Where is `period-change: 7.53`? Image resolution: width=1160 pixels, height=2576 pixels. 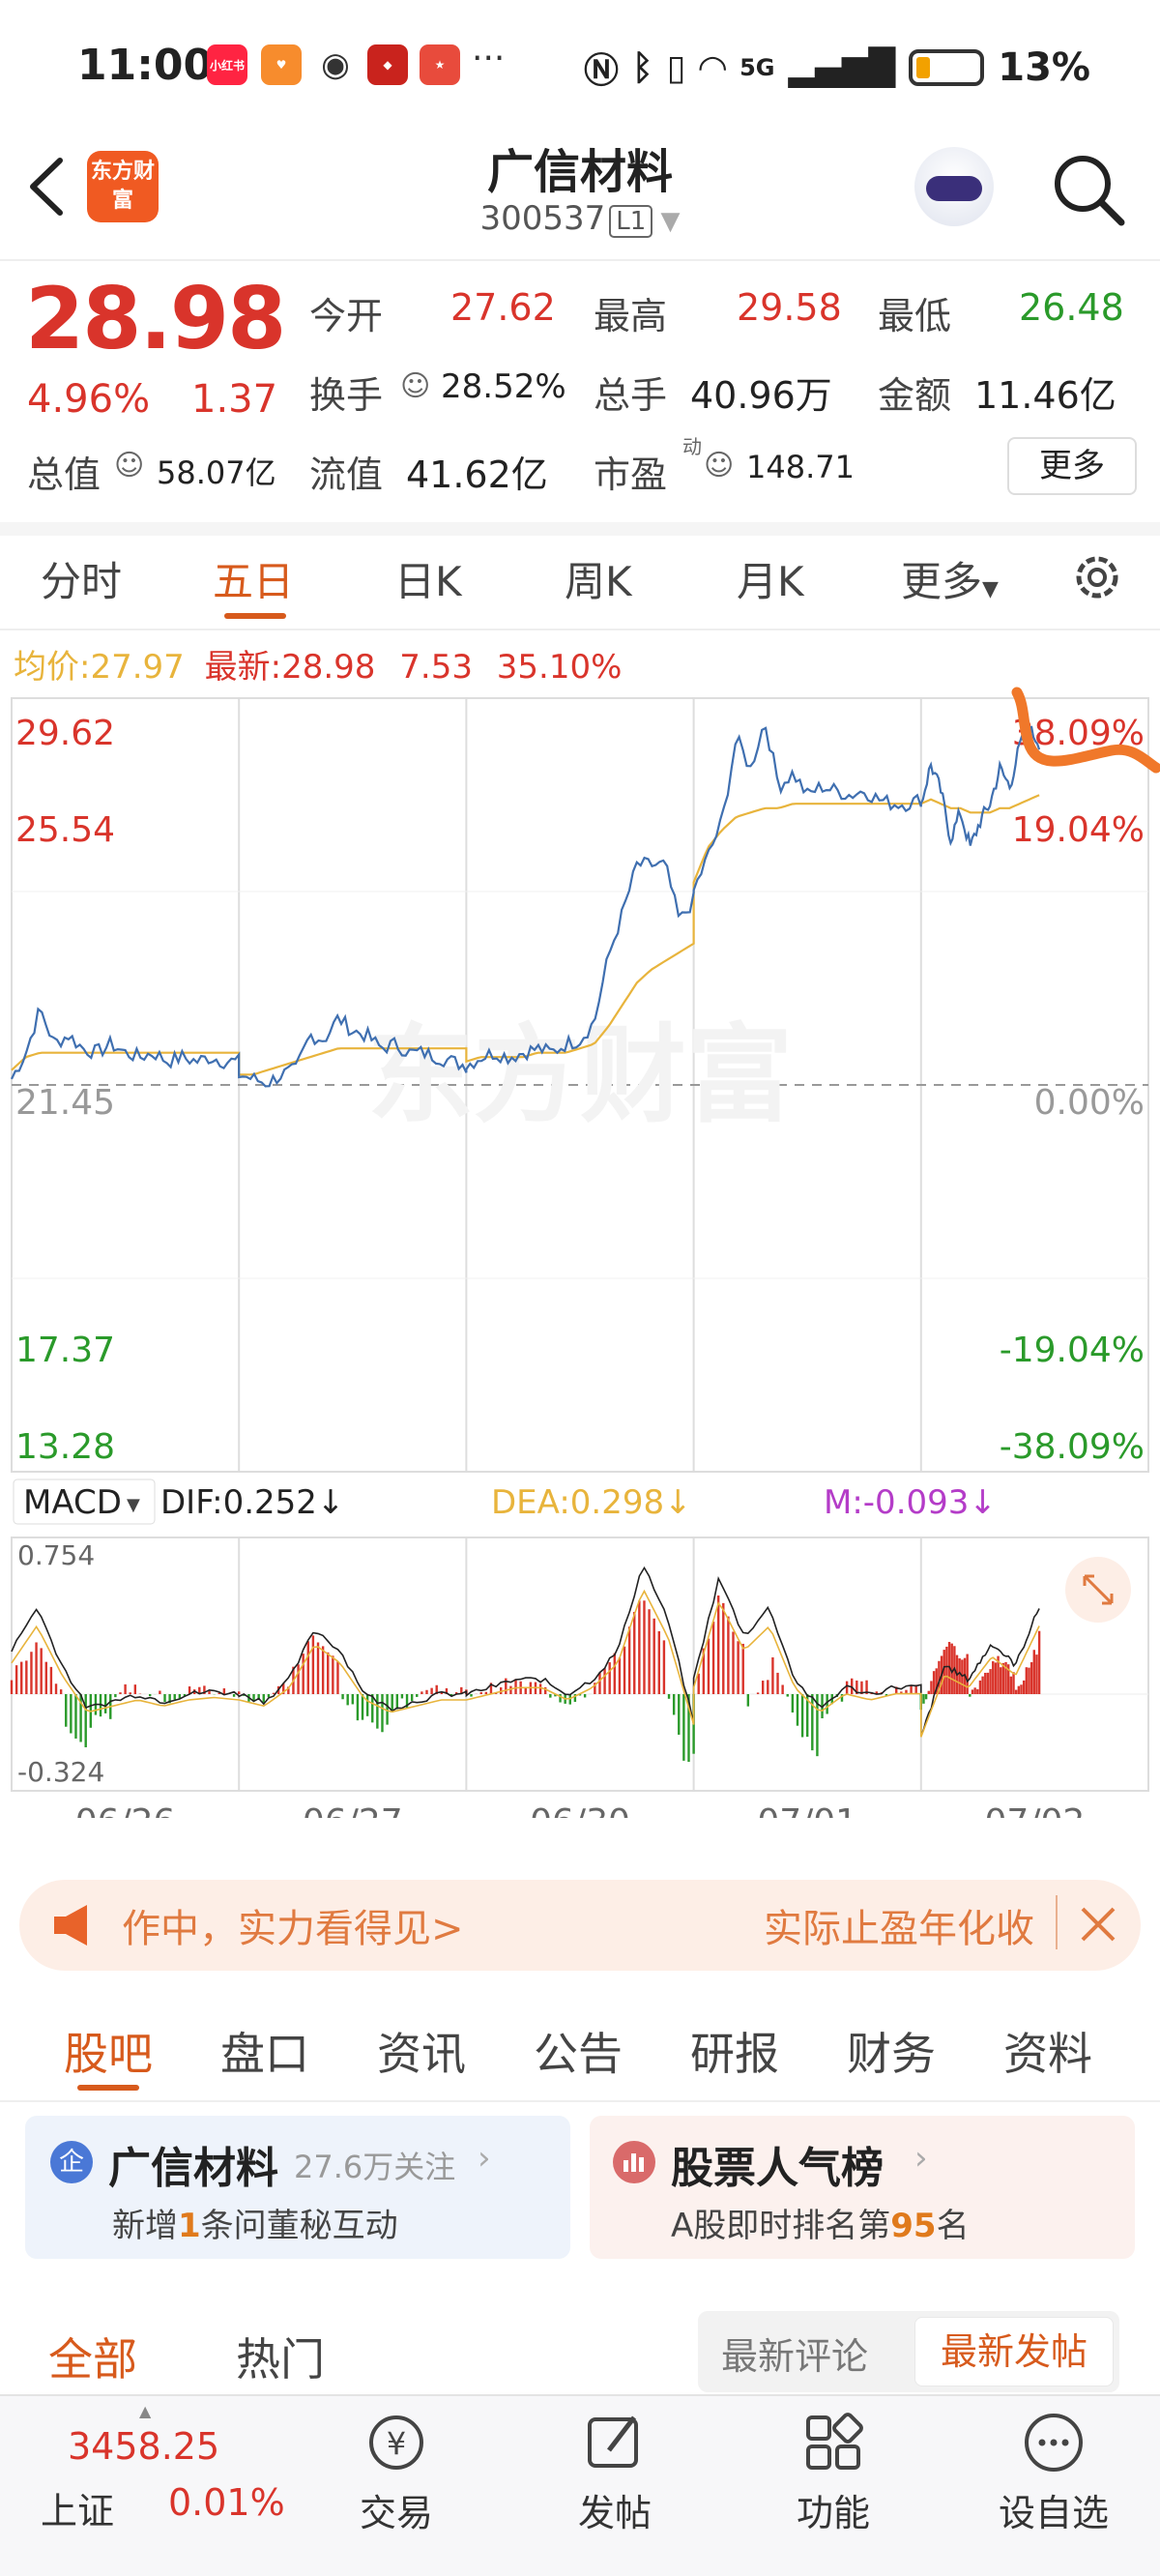 period-change: 7.53 is located at coordinates (436, 667).